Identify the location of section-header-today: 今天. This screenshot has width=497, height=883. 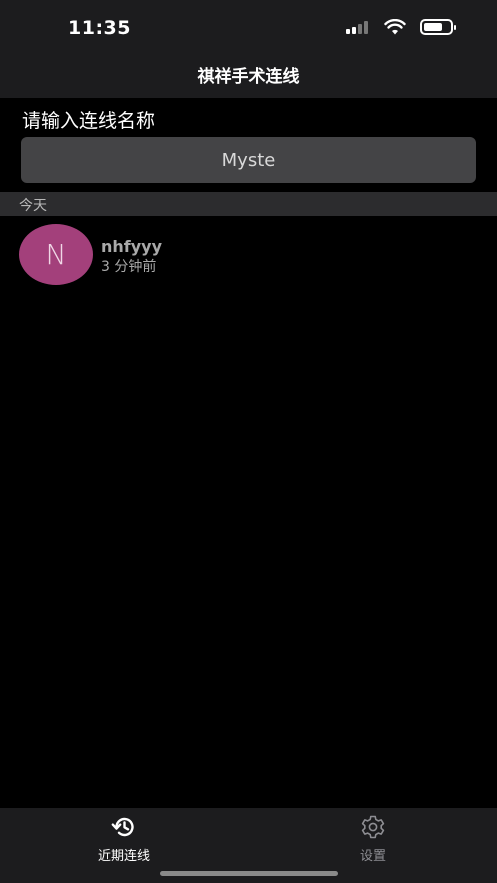
(248, 204).